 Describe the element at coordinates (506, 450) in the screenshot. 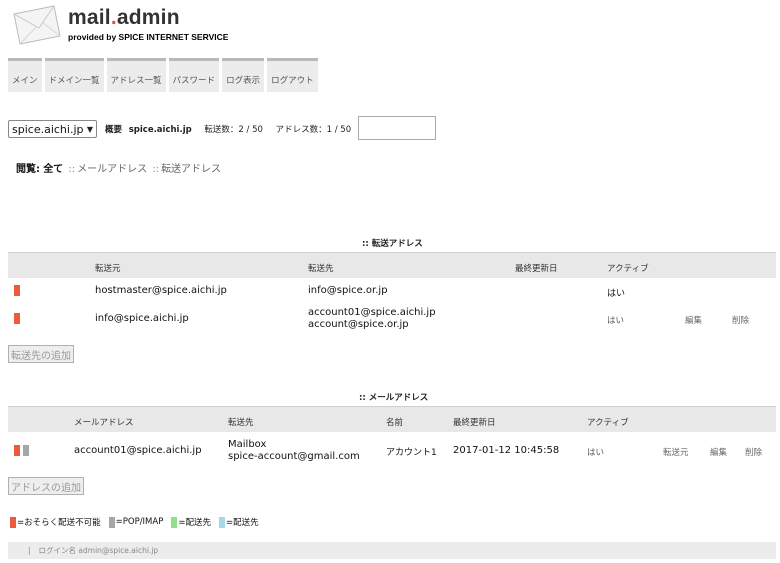

I see `updated-date: 2017-01-12 10:45:58` at that location.